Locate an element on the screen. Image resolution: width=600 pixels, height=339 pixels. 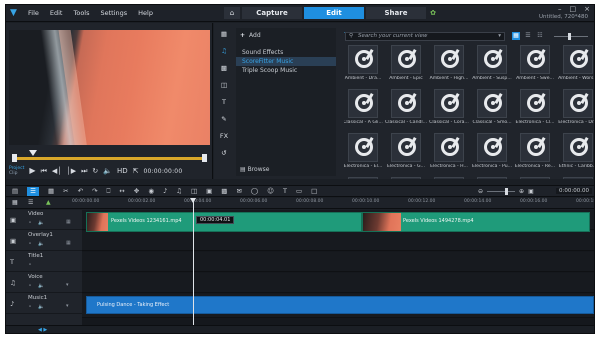
zoom-slider is located at coordinates (501, 191).